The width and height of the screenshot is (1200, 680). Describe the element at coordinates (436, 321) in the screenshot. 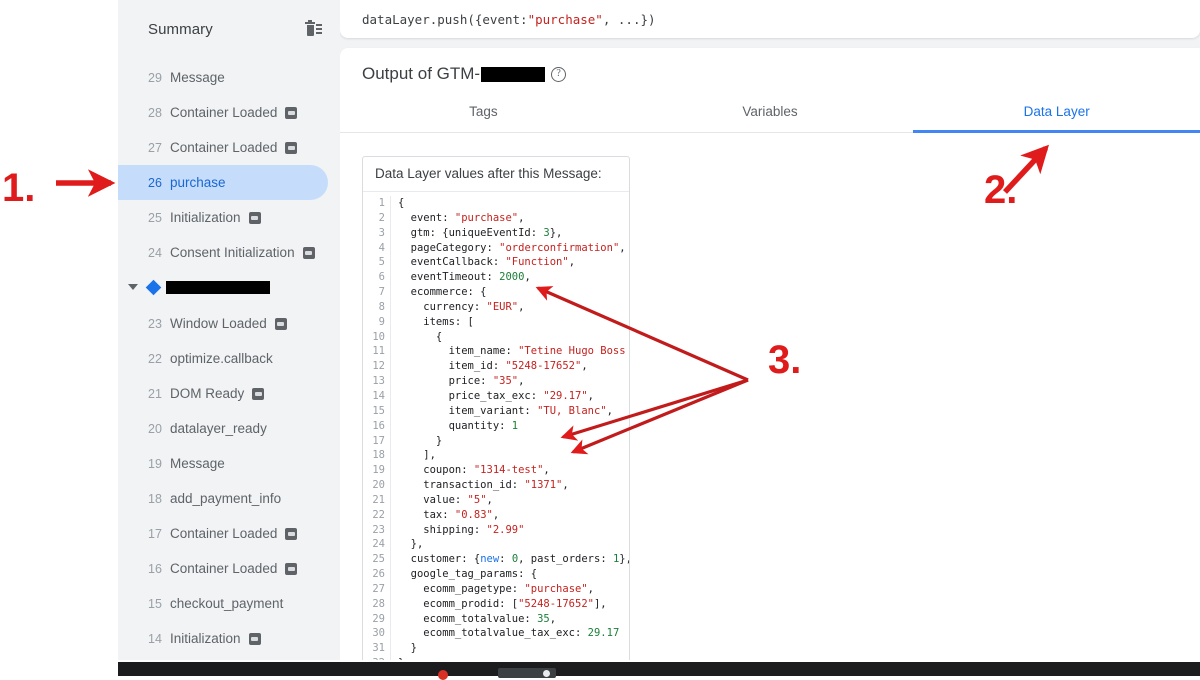

I see `code-line: items: [` at that location.